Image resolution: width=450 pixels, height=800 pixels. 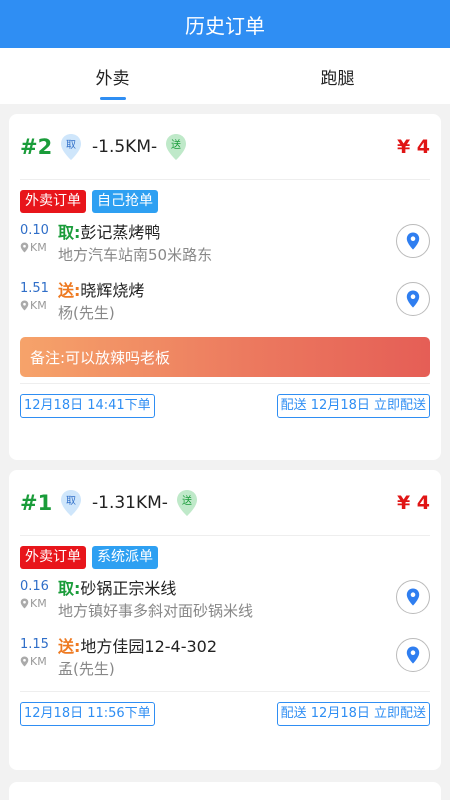 What do you see at coordinates (225, 24) in the screenshot?
I see `page-title: 历史订单` at bounding box center [225, 24].